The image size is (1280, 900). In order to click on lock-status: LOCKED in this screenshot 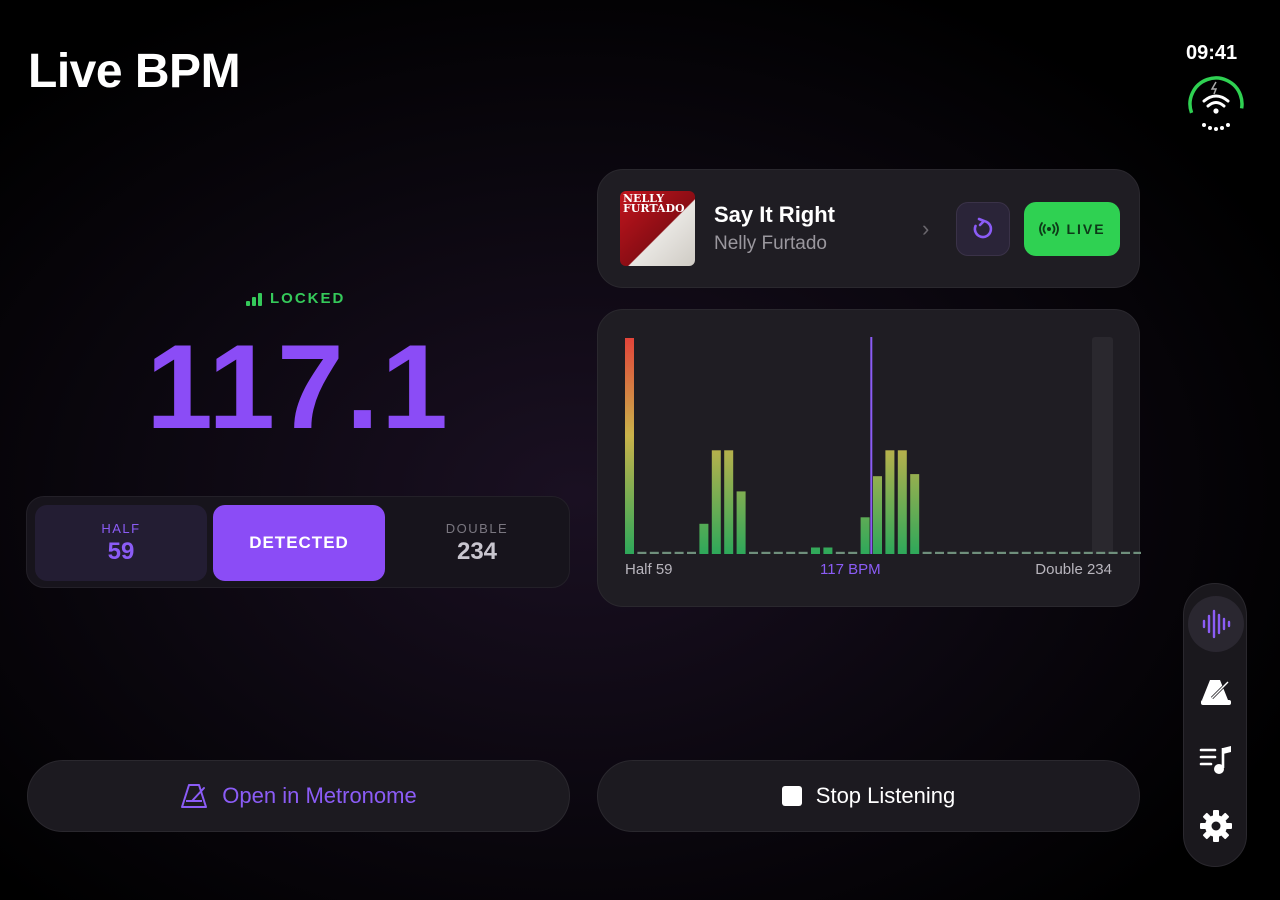, I will do `click(295, 298)`.